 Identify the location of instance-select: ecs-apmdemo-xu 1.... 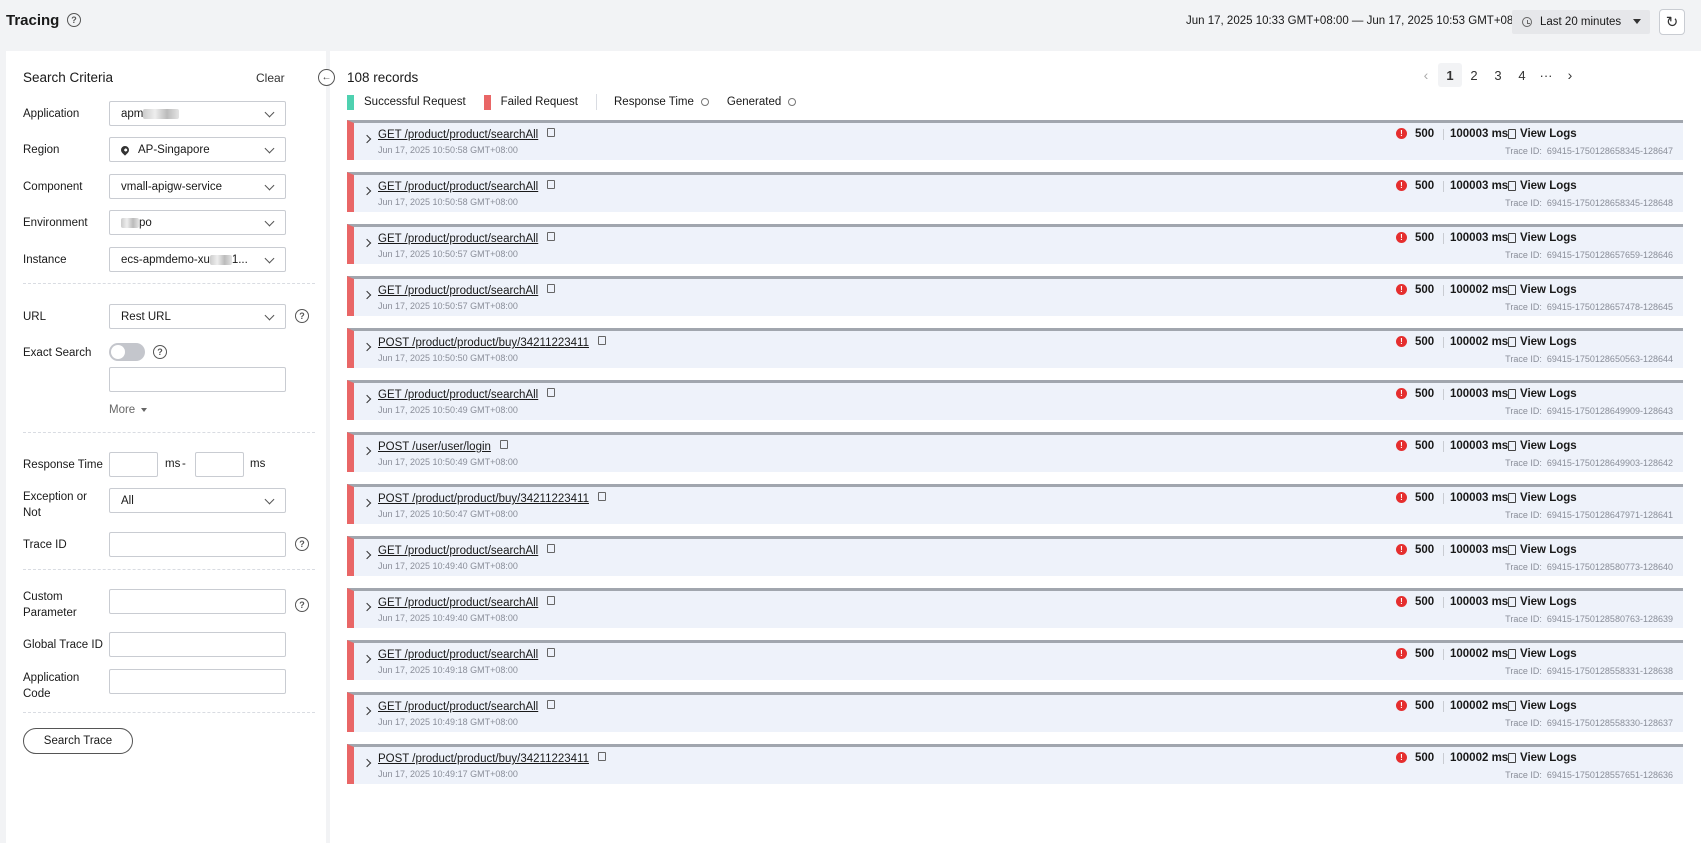
(197, 259).